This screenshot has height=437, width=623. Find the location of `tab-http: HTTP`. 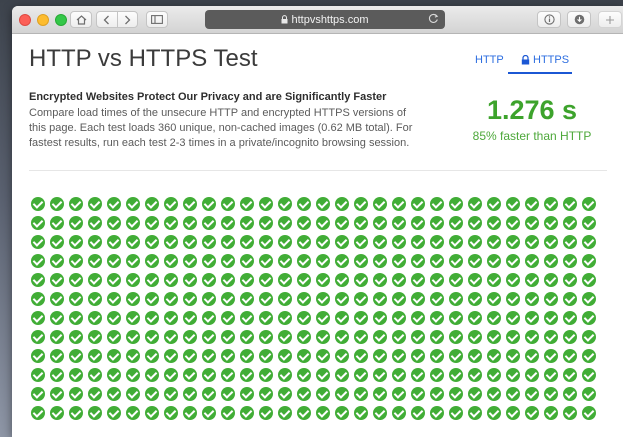

tab-http: HTTP is located at coordinates (489, 60).